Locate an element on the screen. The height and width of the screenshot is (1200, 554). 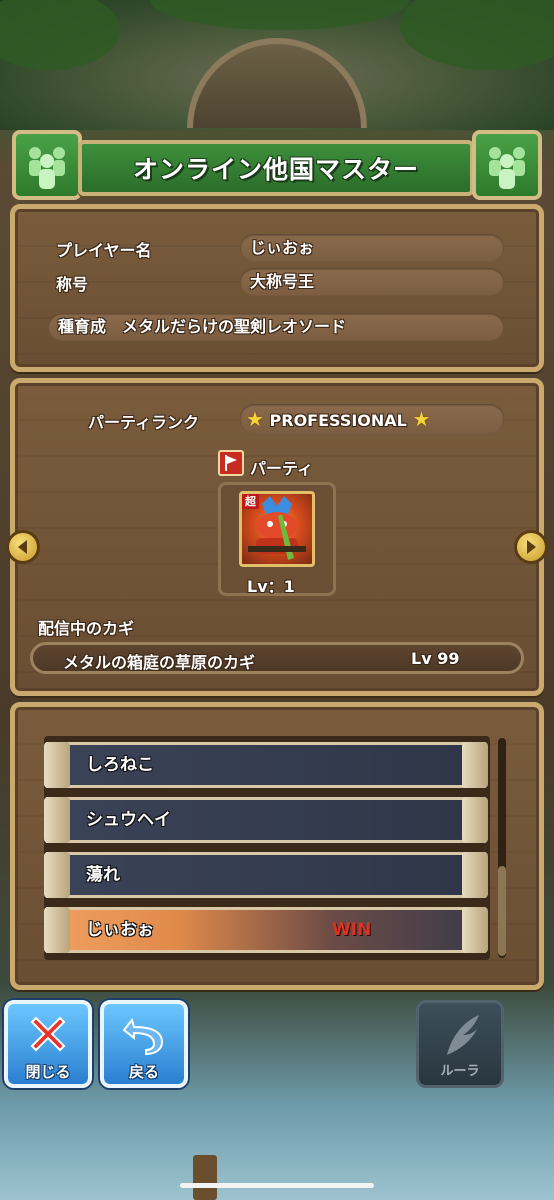
dock-post is located at coordinates (205, 1177).